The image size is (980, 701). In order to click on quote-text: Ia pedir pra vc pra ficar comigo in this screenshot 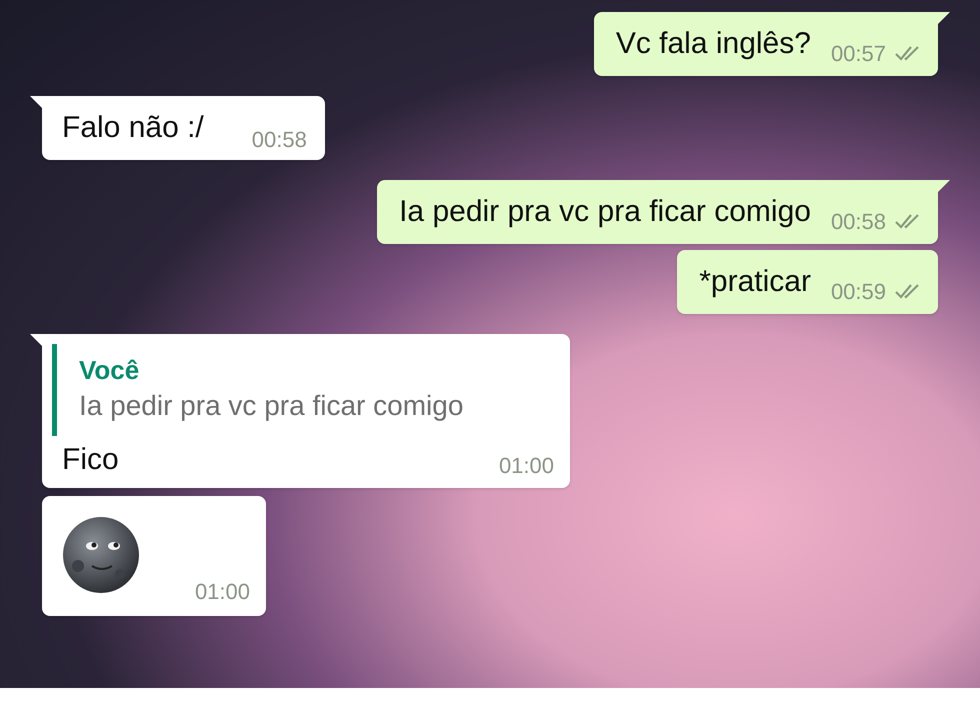, I will do `click(271, 406)`.